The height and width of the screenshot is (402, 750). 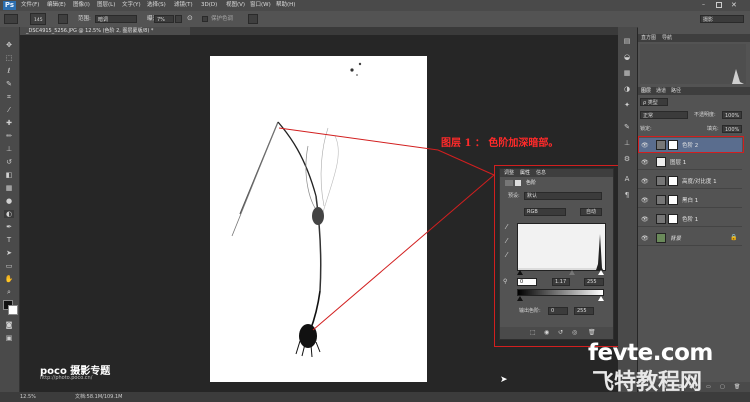 I want to click on opacity-input: 100%, so click(x=732, y=115).